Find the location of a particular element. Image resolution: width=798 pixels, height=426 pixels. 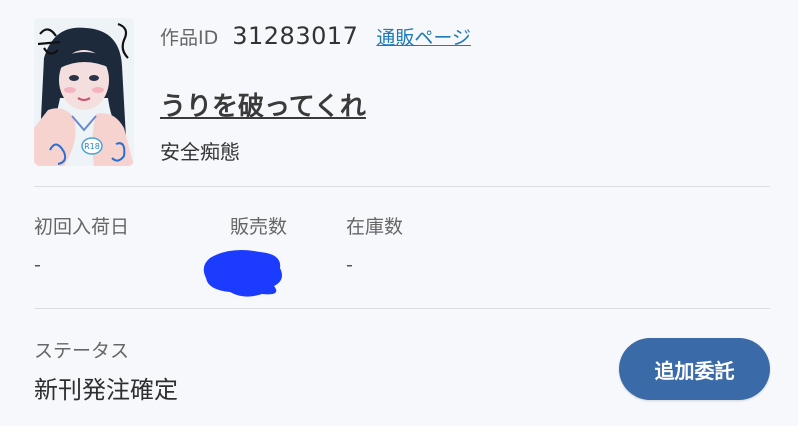

cover-badge: R18 is located at coordinates (92, 146).